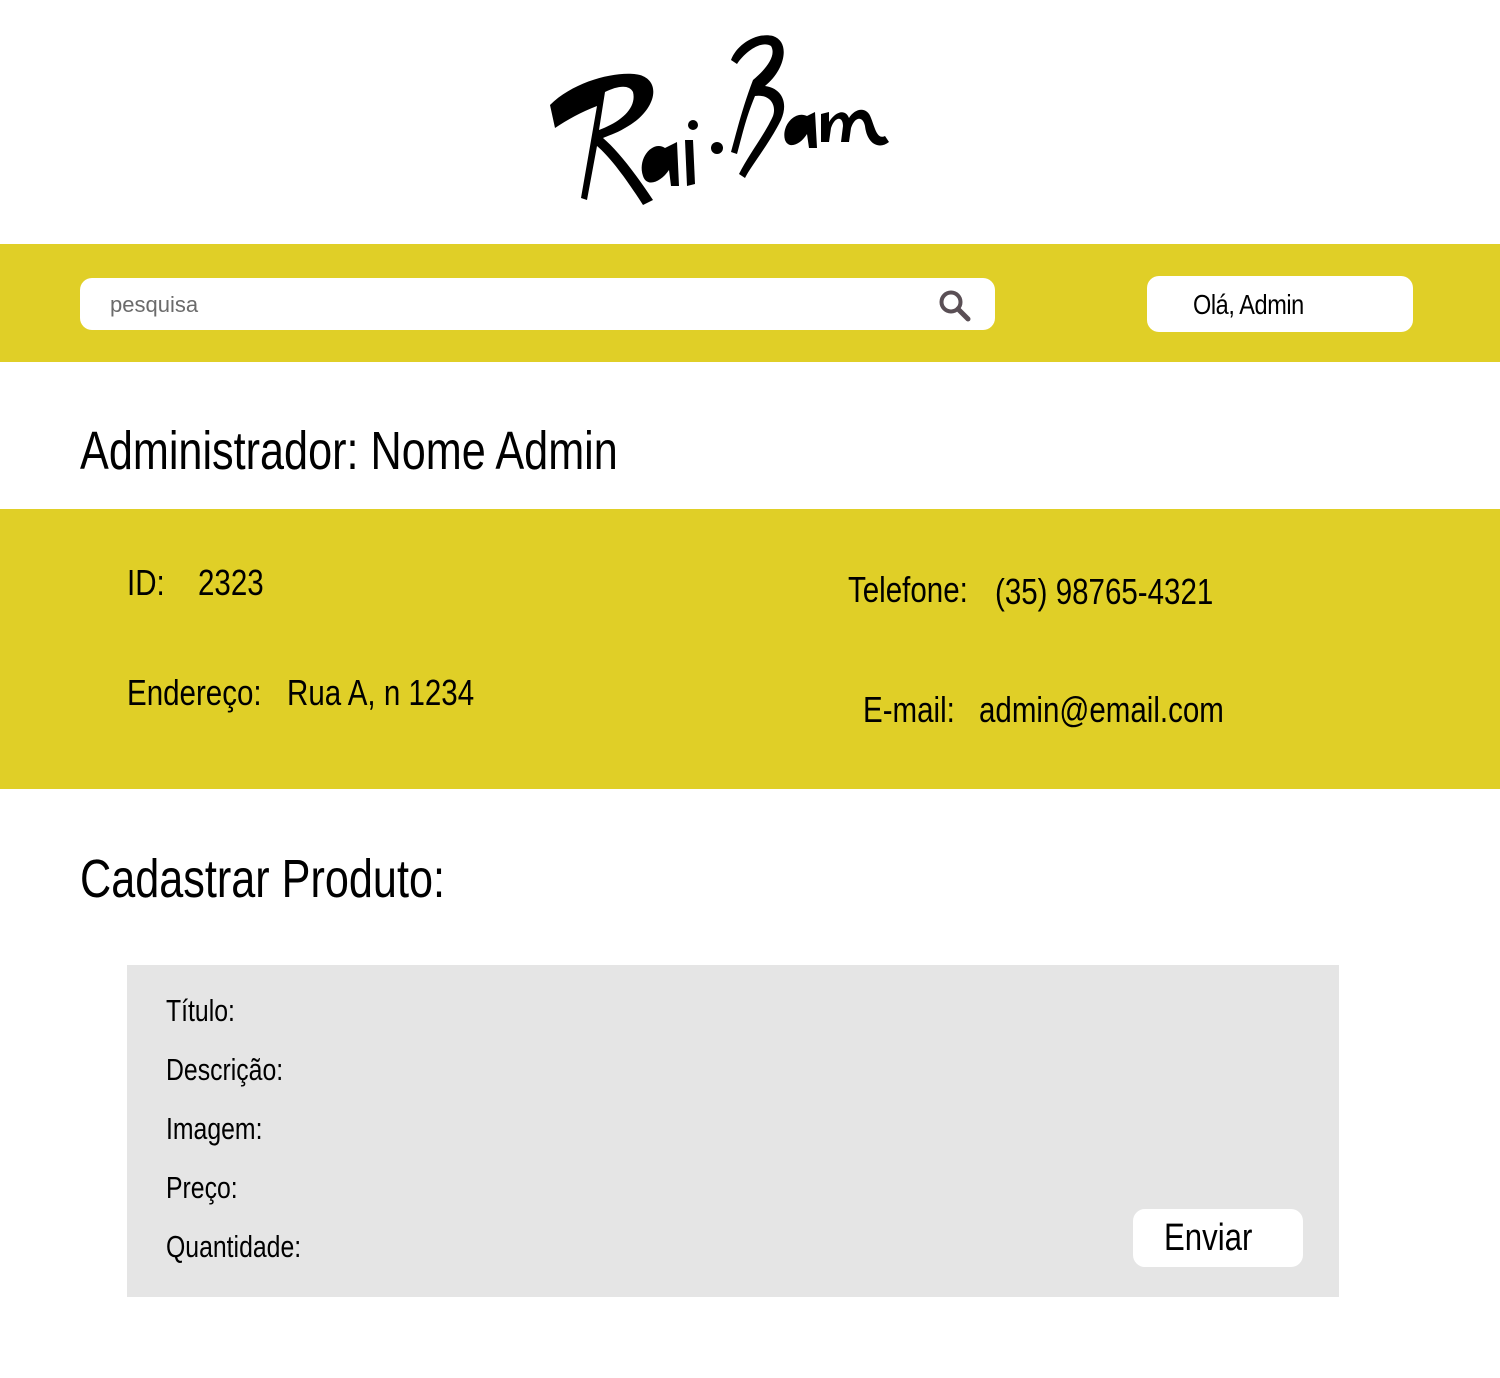  I want to click on phone-value: (35) 98765-4321, so click(1104, 591).